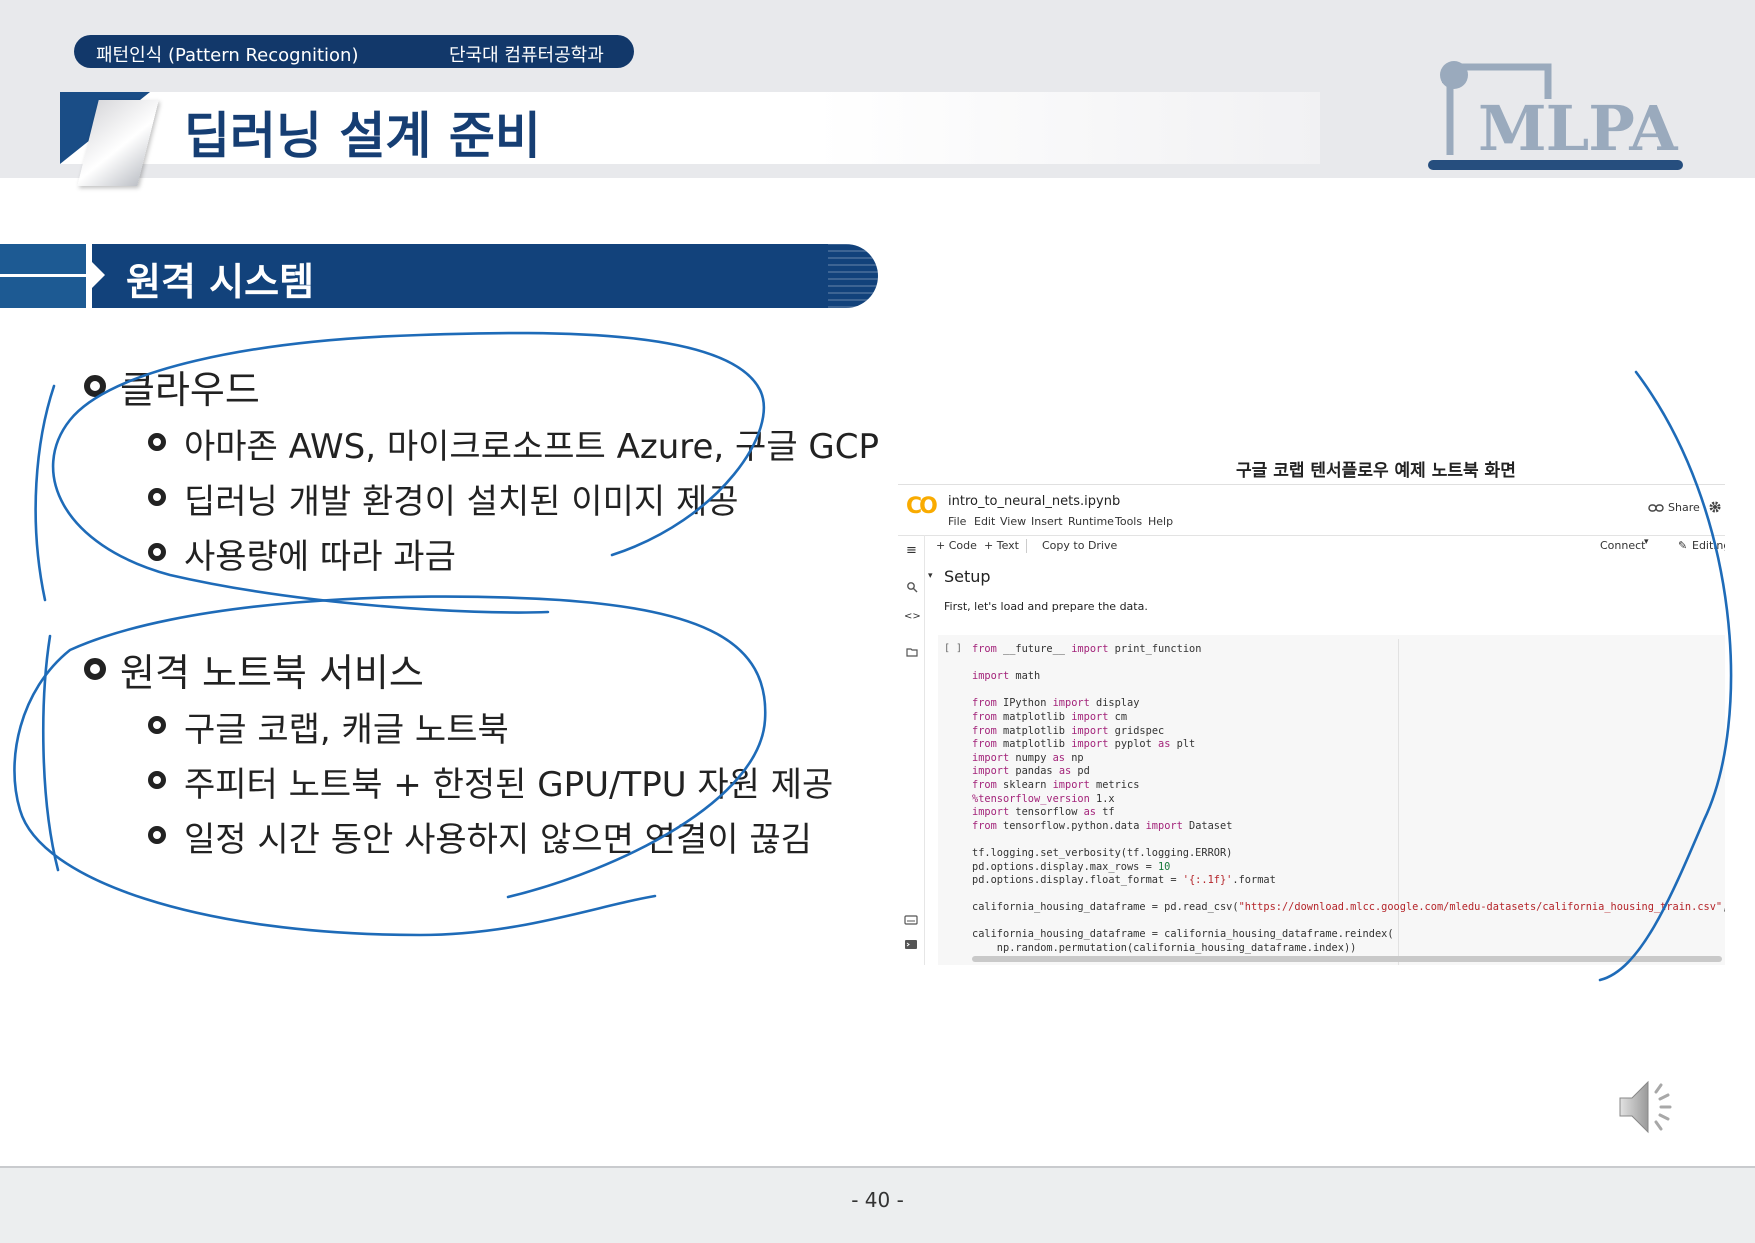  Describe the element at coordinates (1001, 545) in the screenshot. I see `add-text-button: + Text` at that location.